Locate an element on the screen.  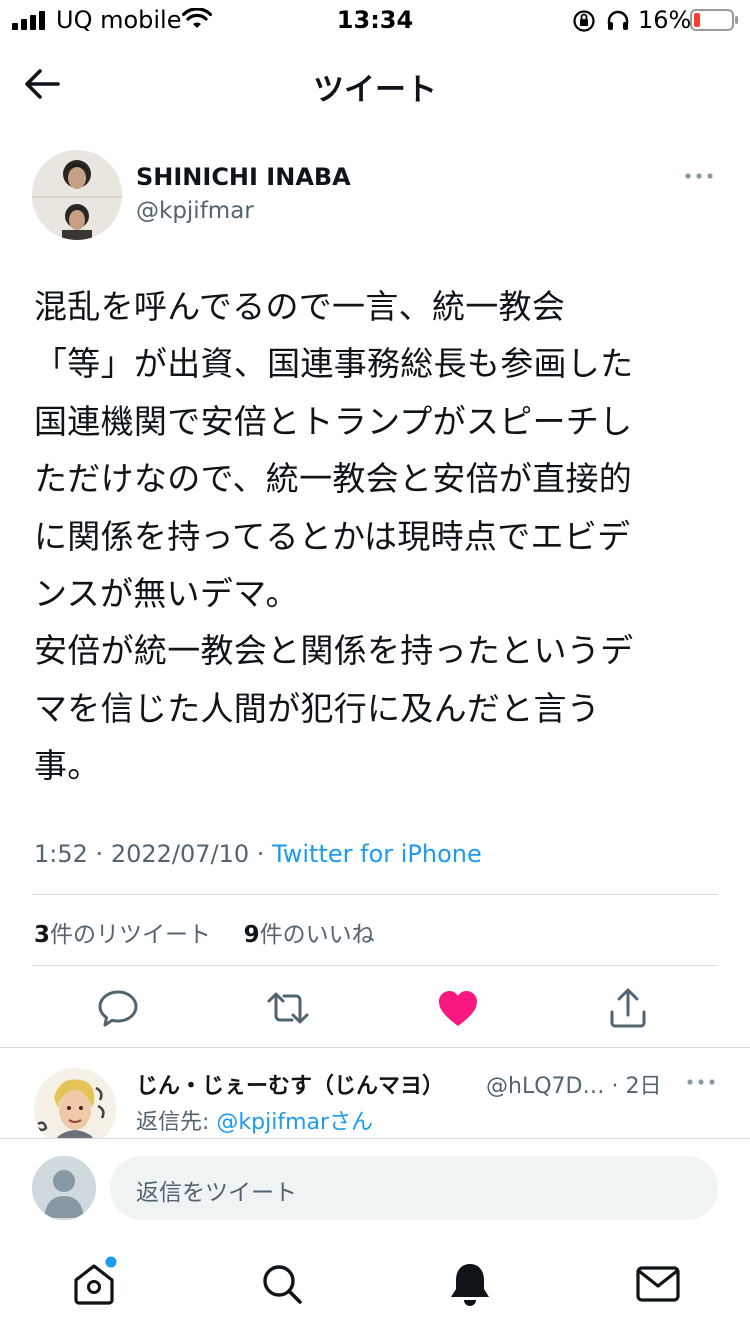
reply-age: 2日 is located at coordinates (643, 1086).